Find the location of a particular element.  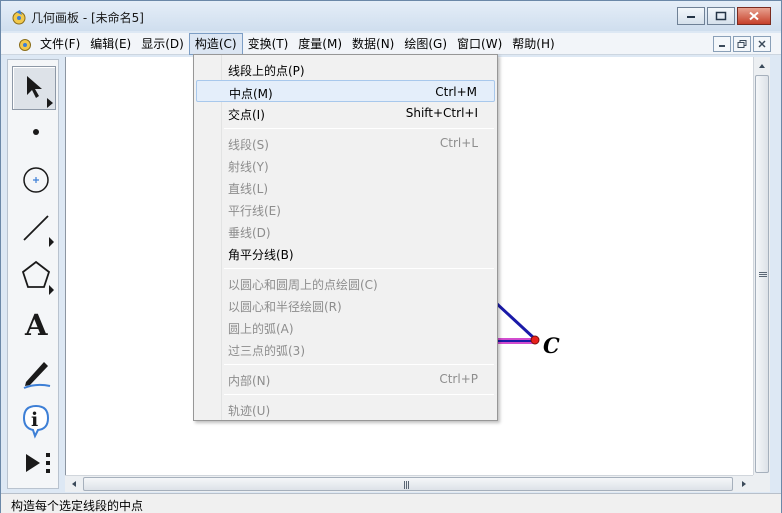

horizontal-scrollbar is located at coordinates (409, 483).